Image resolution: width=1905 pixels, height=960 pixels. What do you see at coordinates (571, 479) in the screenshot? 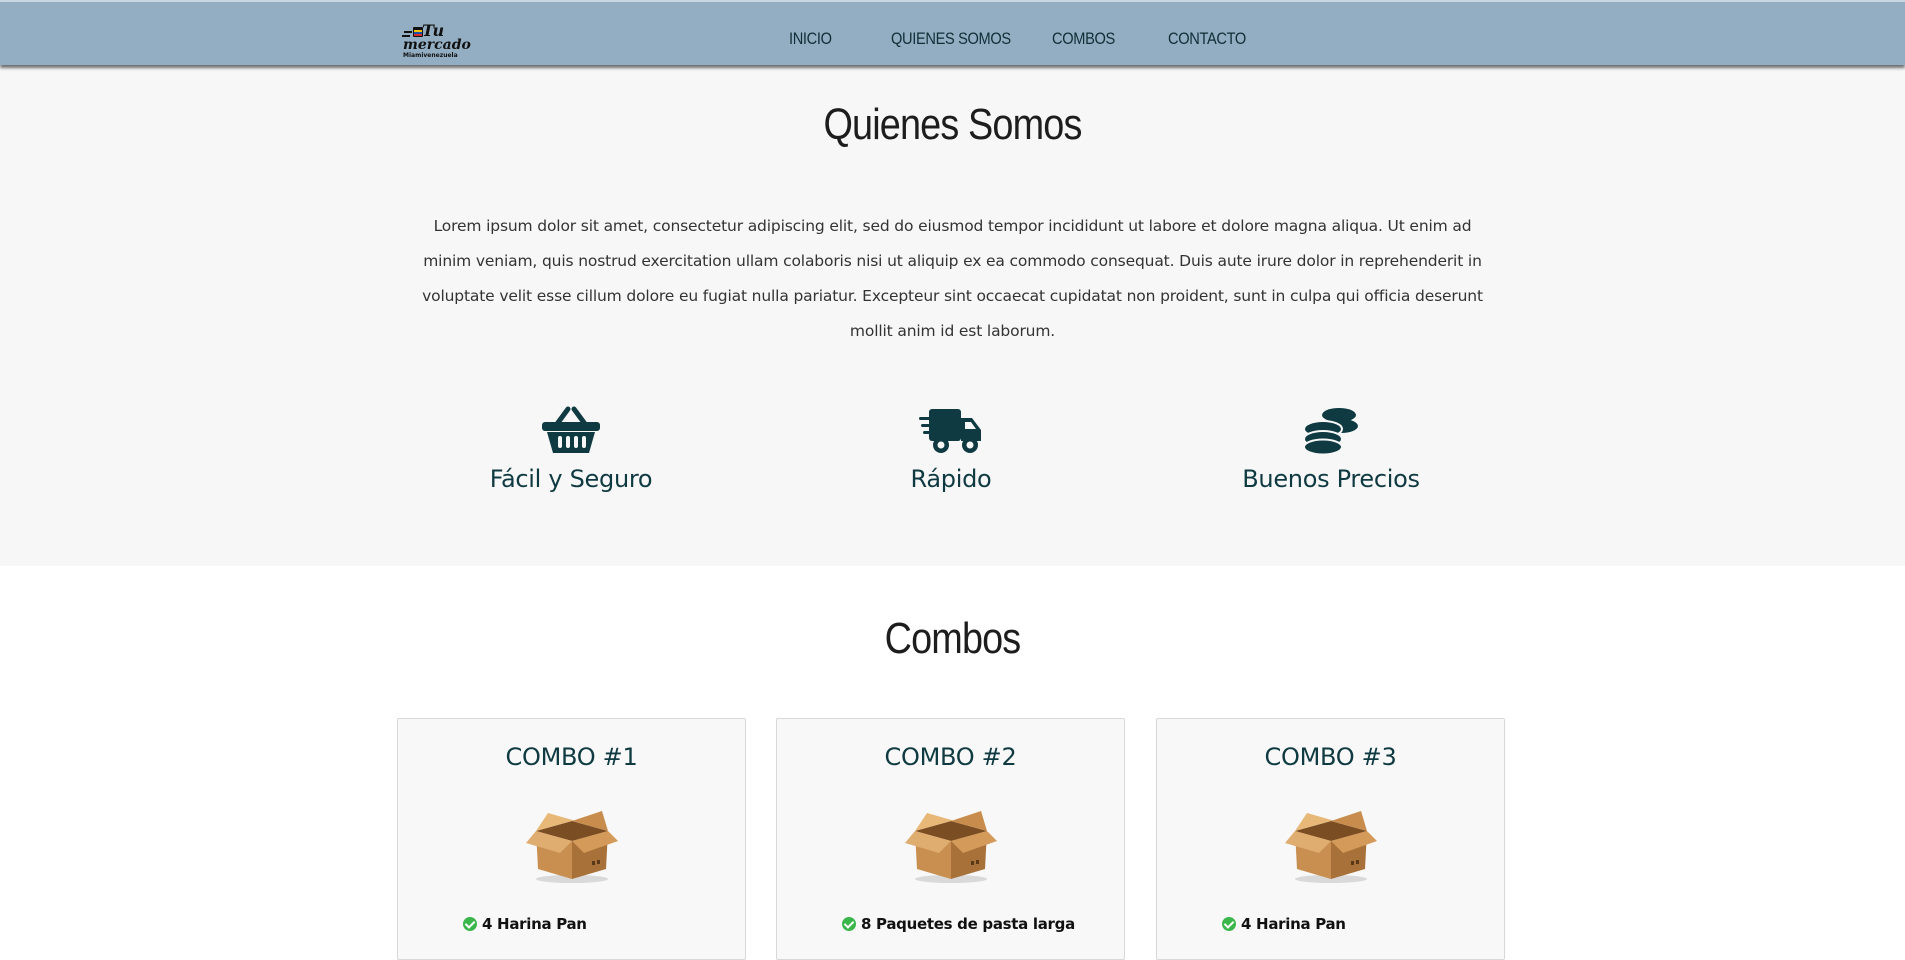
I see `feature-label: Fácil y Seguro` at bounding box center [571, 479].